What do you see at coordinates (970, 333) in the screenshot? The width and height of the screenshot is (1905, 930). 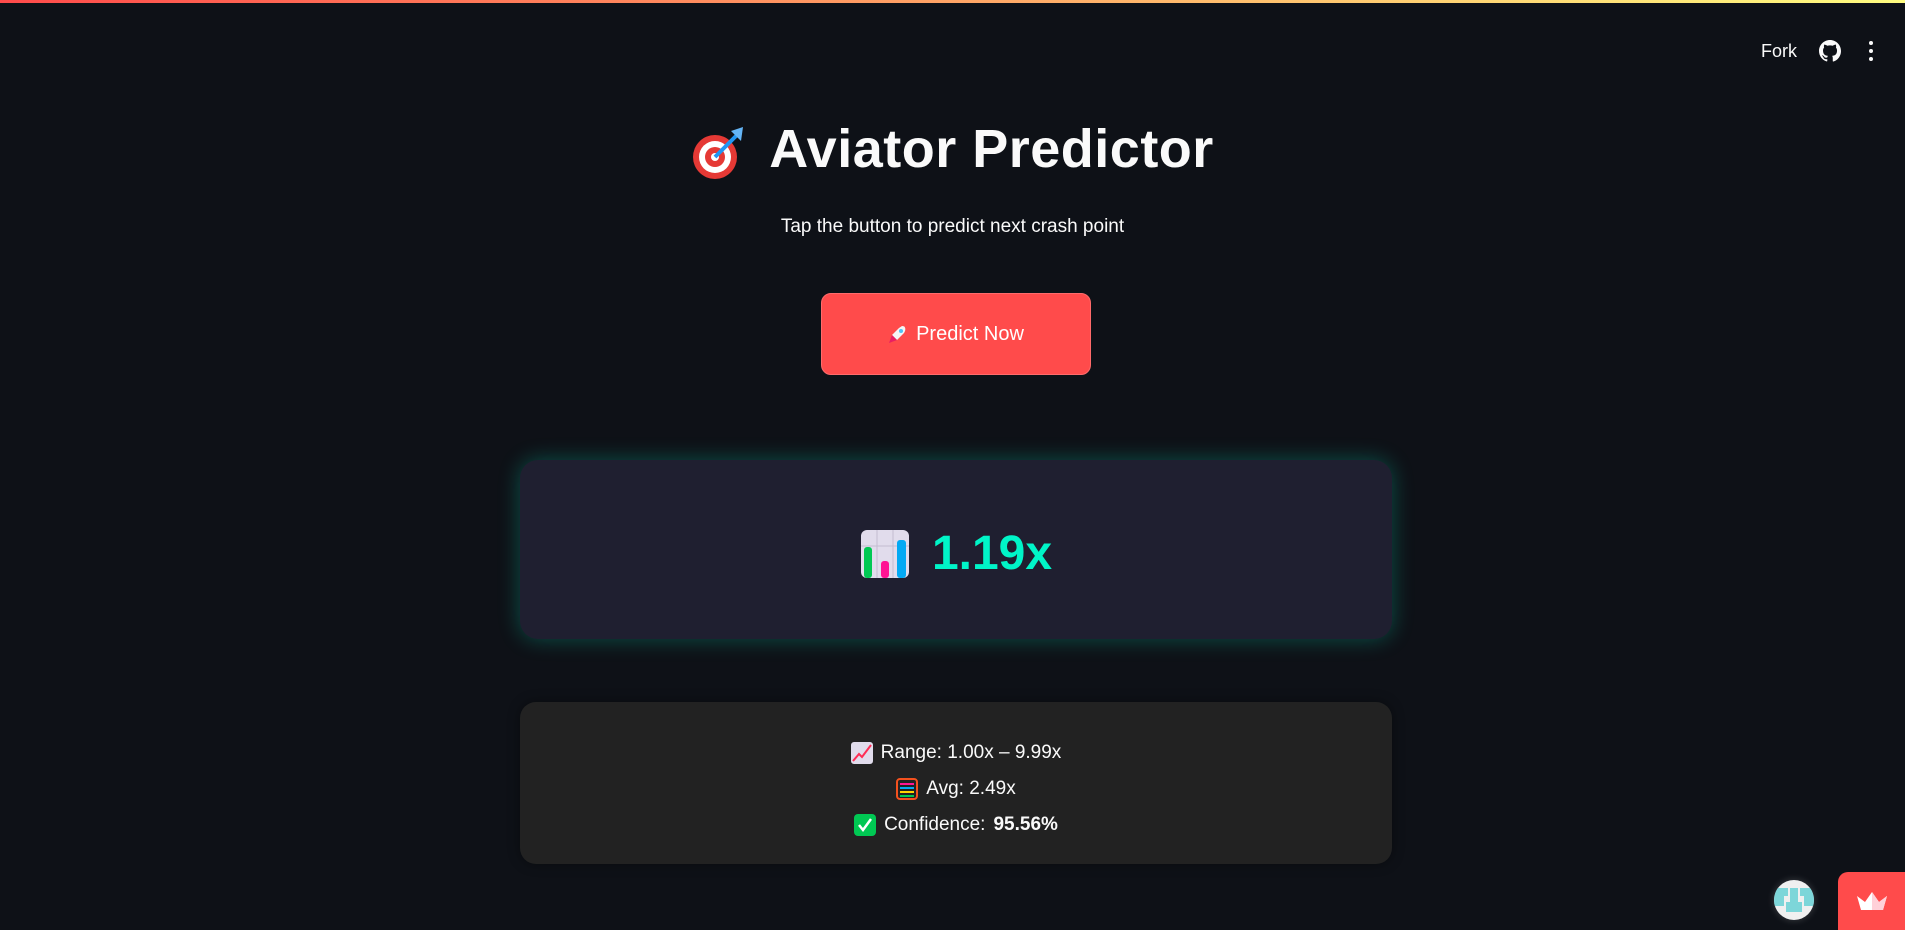 I see `predict-now-label: Predict Now` at bounding box center [970, 333].